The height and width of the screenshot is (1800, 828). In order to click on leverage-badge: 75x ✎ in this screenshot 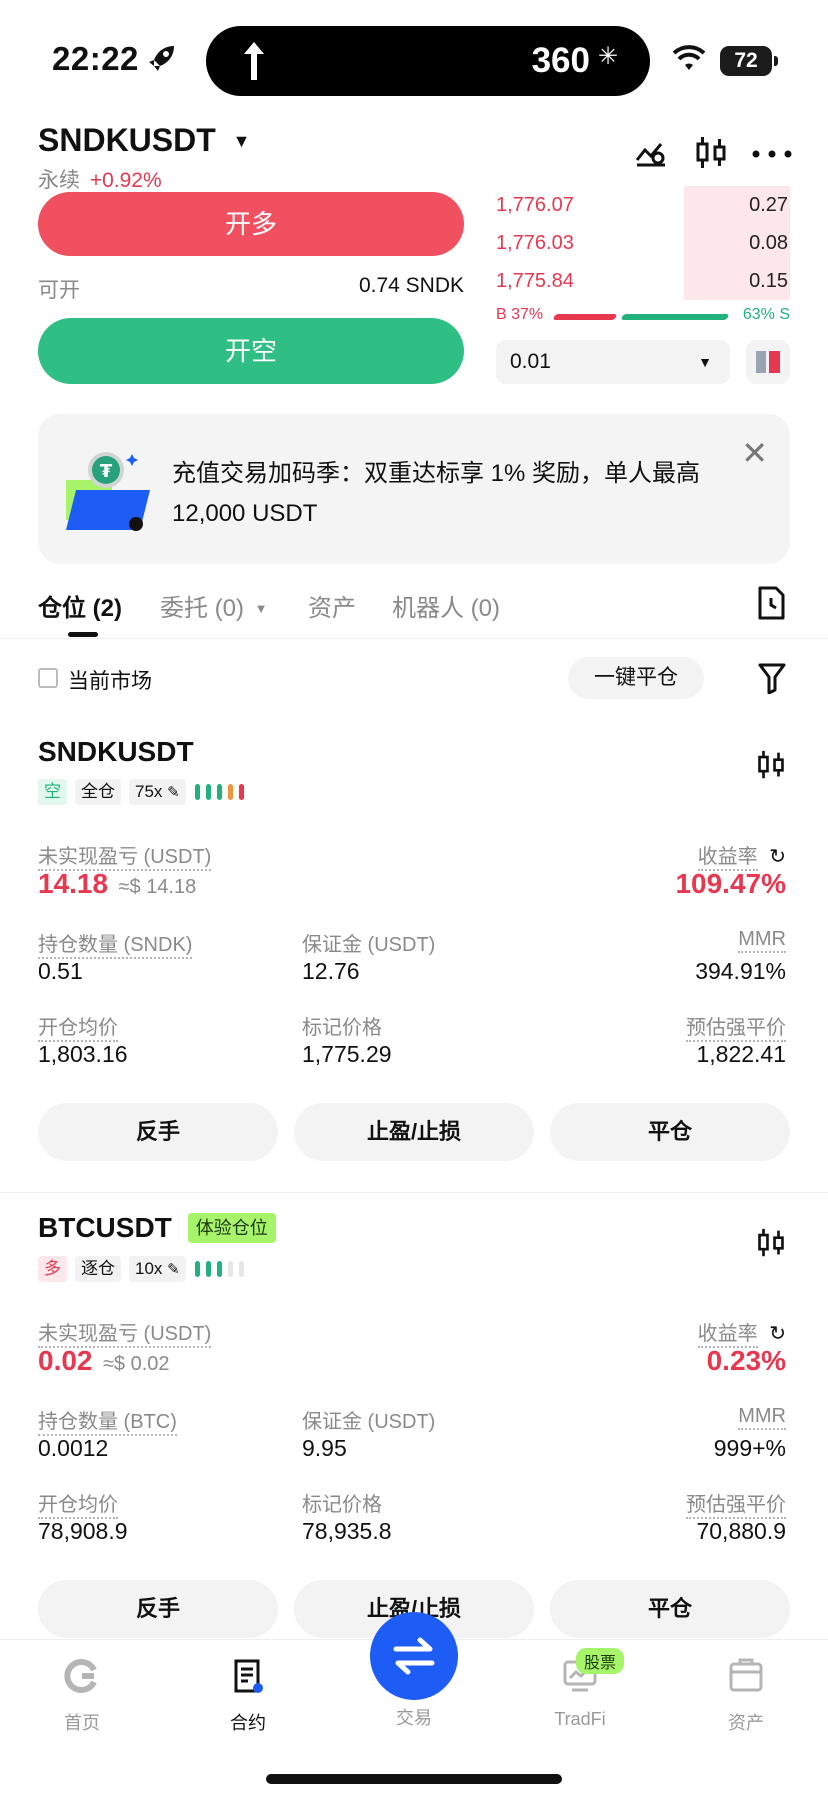, I will do `click(157, 792)`.